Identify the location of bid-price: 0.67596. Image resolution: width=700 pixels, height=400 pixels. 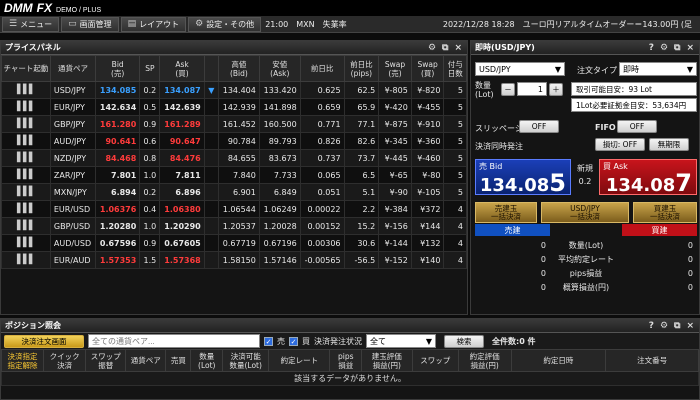
(118, 243).